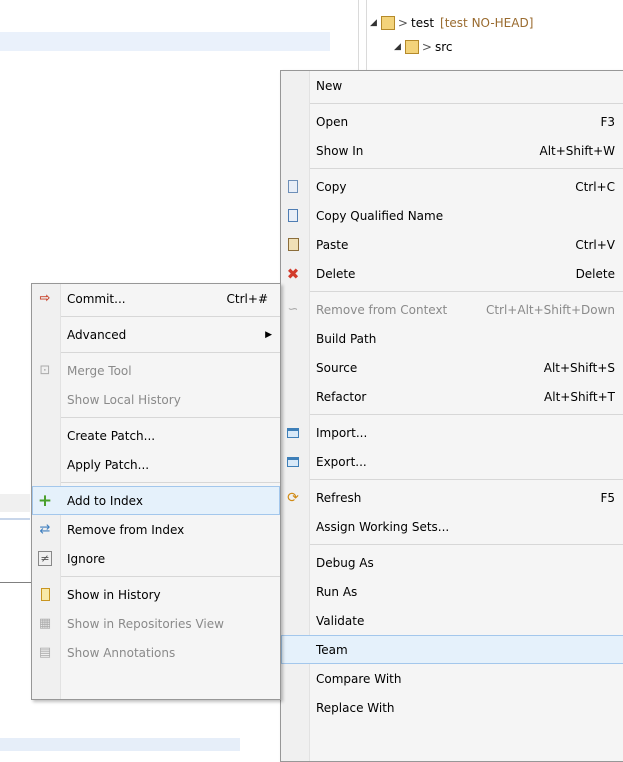 Image resolution: width=623 pixels, height=762 pixels. Describe the element at coordinates (355, 707) in the screenshot. I see `menu-item-label: Replace With` at that location.